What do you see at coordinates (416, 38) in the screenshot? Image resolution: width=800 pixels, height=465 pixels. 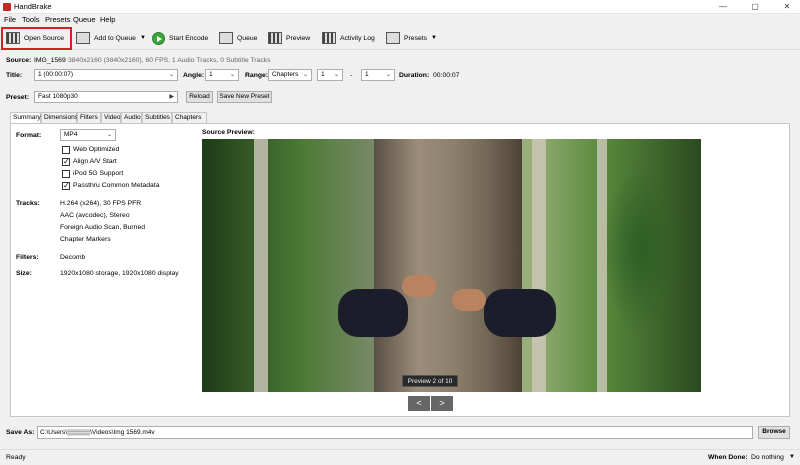 I see `presets-label: Presets` at bounding box center [416, 38].